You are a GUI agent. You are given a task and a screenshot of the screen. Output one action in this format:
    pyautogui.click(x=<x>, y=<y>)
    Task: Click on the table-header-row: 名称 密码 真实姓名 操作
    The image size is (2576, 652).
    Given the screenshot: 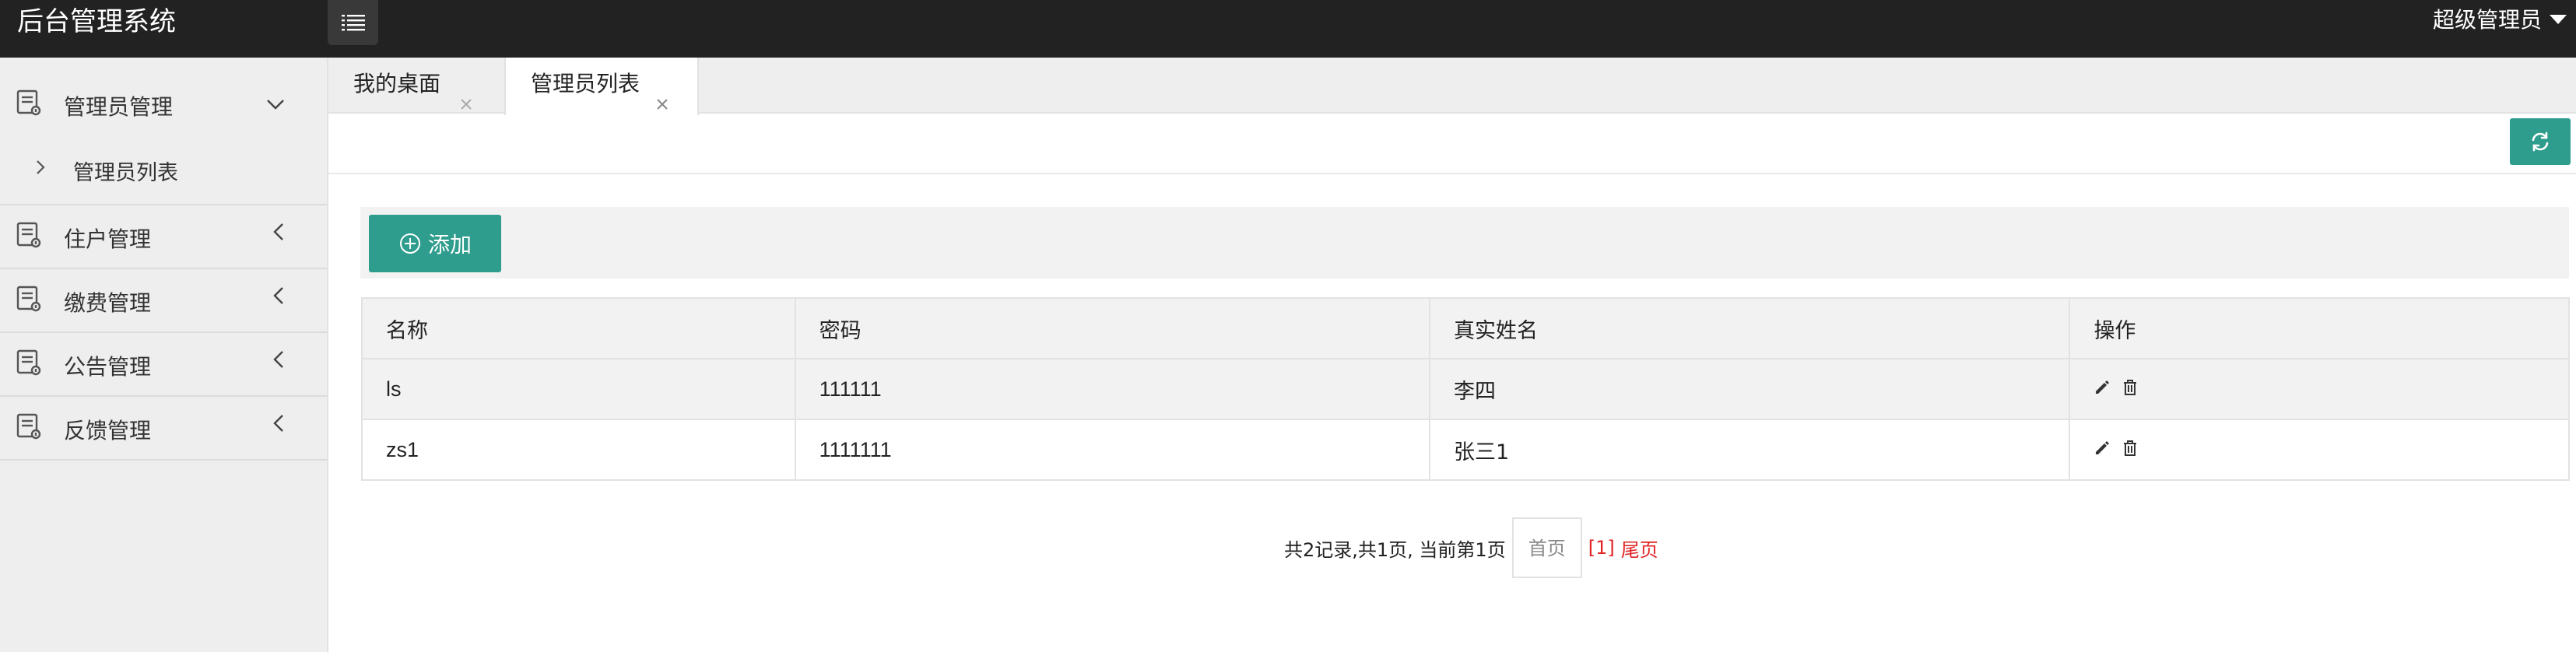 What is the action you would take?
    pyautogui.click(x=1466, y=328)
    